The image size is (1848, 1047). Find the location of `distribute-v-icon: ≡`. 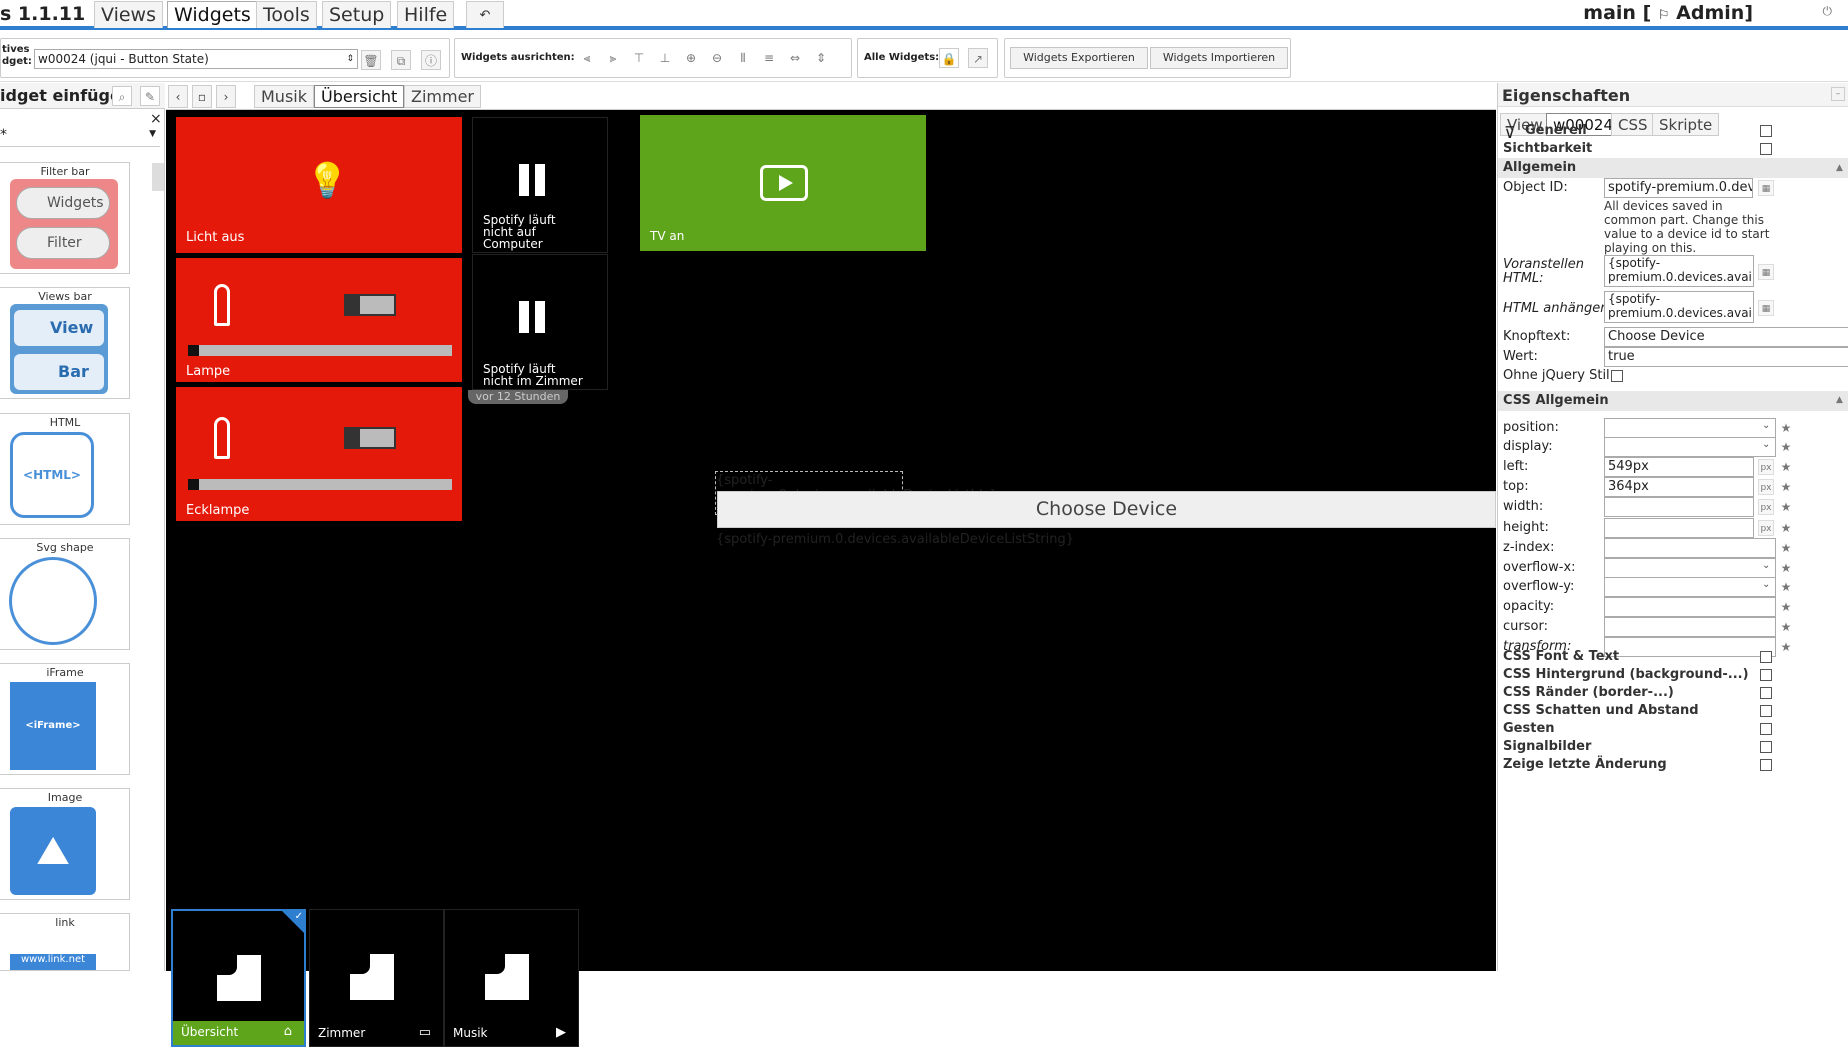

distribute-v-icon: ≡ is located at coordinates (769, 58).